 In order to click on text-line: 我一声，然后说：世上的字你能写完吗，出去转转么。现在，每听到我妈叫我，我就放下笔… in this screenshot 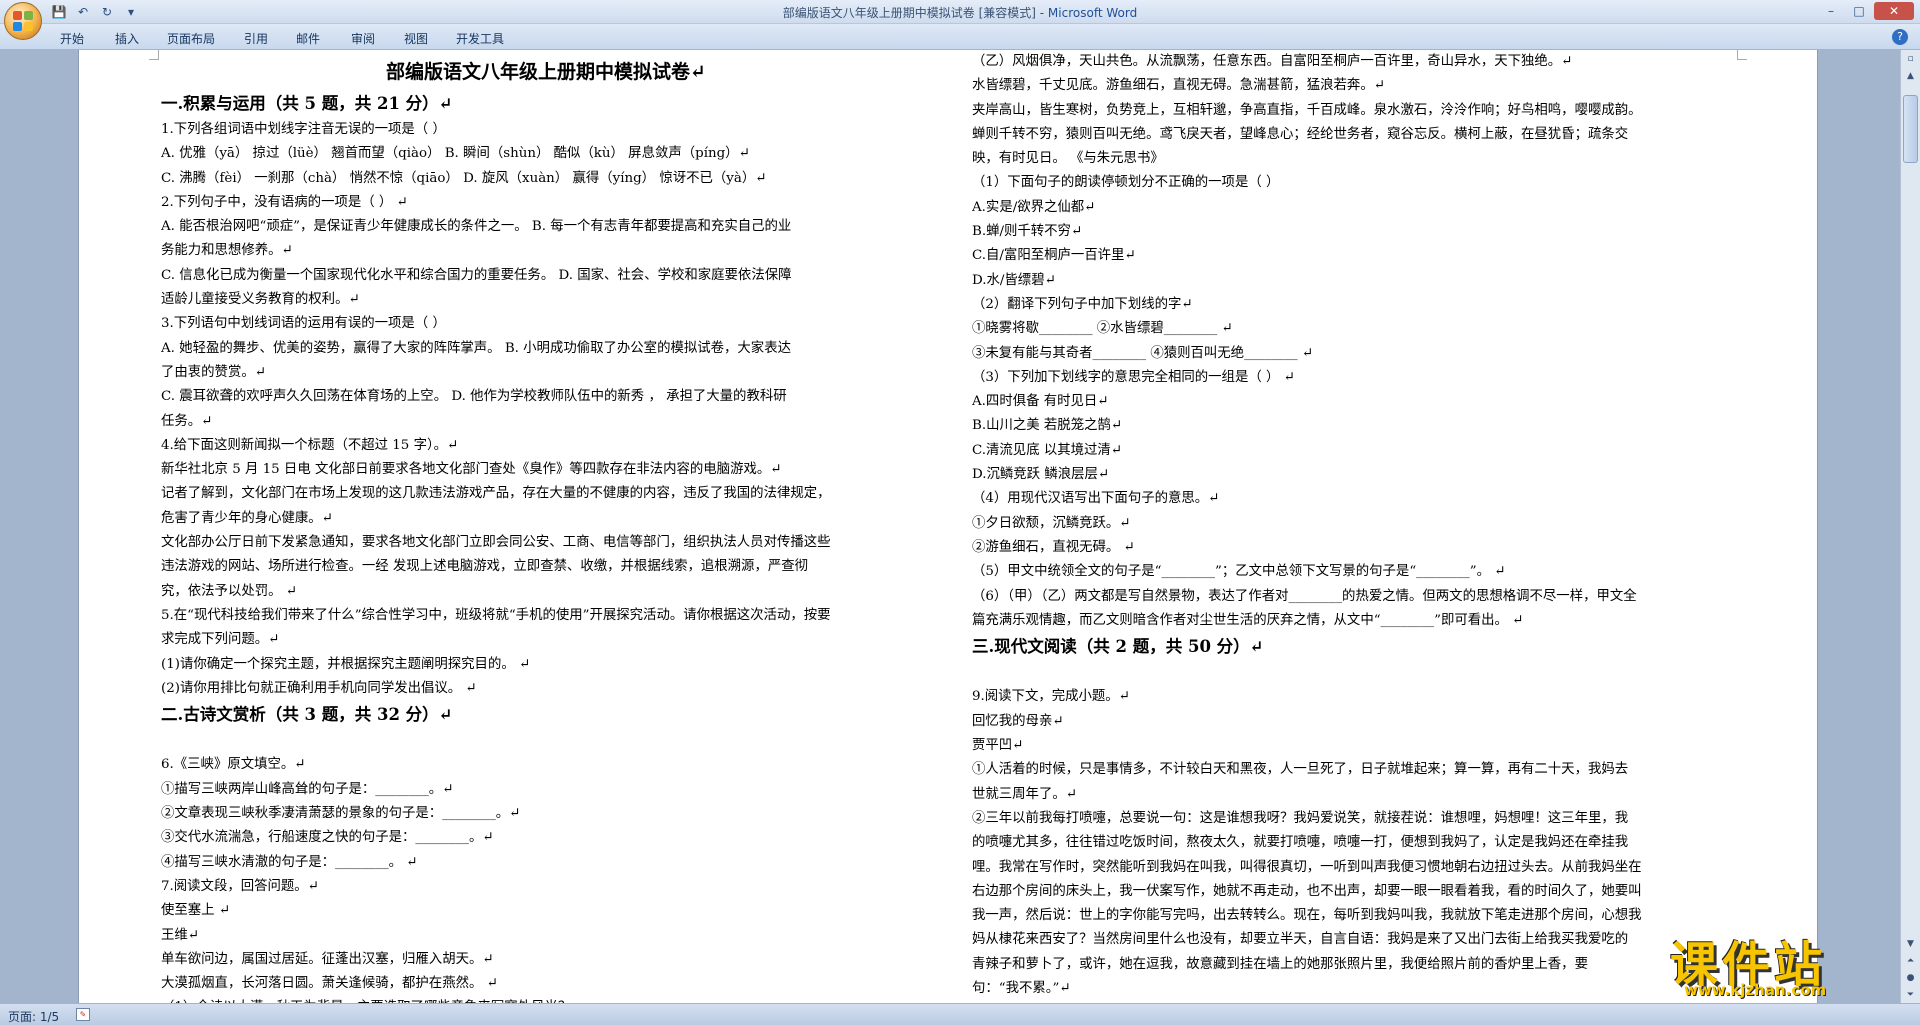, I will do `click(1307, 916)`.